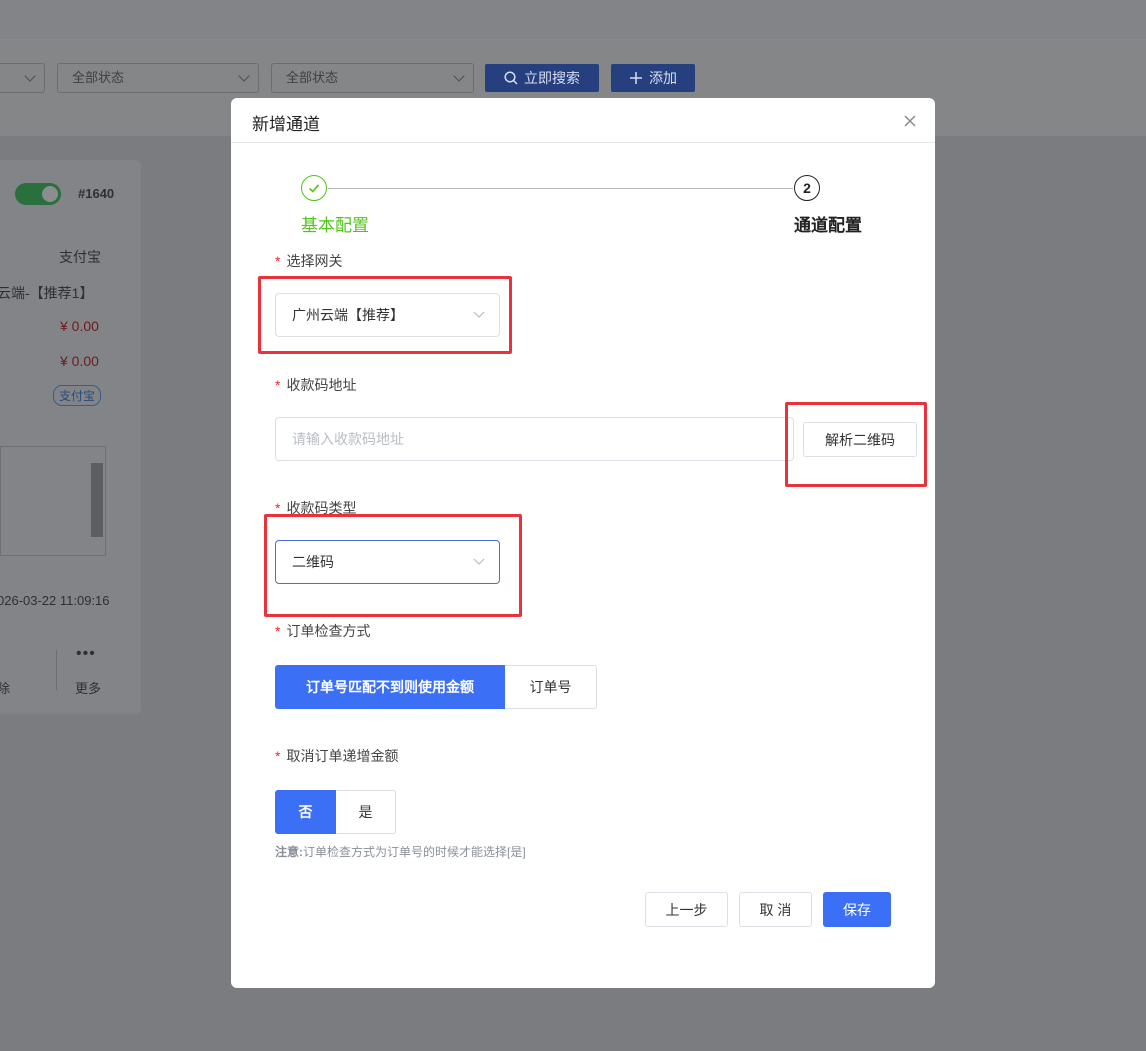 Image resolution: width=1146 pixels, height=1051 pixels. What do you see at coordinates (857, 909) in the screenshot?
I see `save-button: 保存` at bounding box center [857, 909].